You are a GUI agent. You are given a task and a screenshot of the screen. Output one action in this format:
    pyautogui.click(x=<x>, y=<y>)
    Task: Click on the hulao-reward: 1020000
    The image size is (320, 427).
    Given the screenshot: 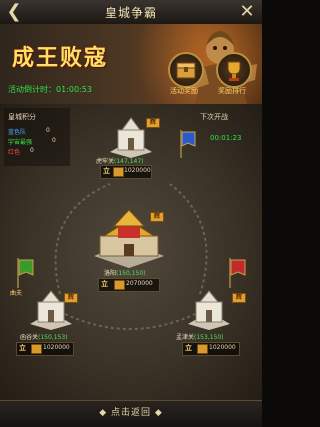 What is the action you would take?
    pyautogui.click(x=137, y=170)
    